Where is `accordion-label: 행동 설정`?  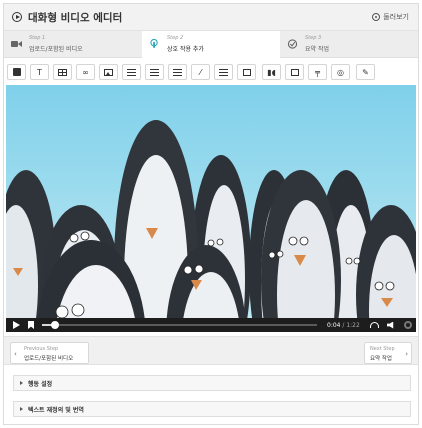
accordion-label: 행동 설정 is located at coordinates (40, 384).